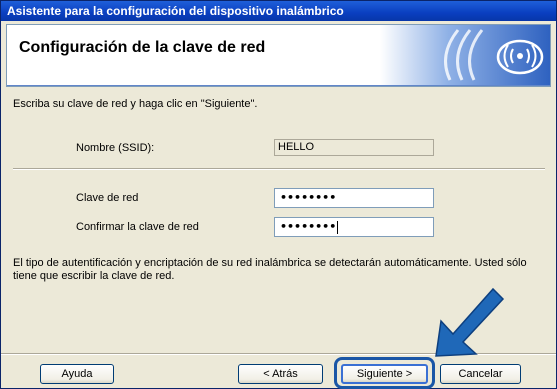 The width and height of the screenshot is (557, 389). Describe the element at coordinates (308, 226) in the screenshot. I see `confirm-key-value: ••••••••` at that location.